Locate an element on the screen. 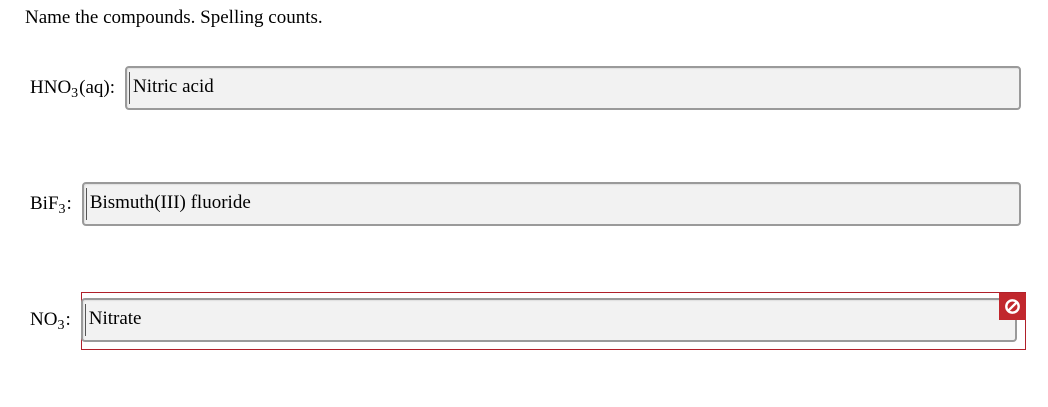 The width and height of the screenshot is (1048, 407). formula-main: BiF is located at coordinates (44, 203).